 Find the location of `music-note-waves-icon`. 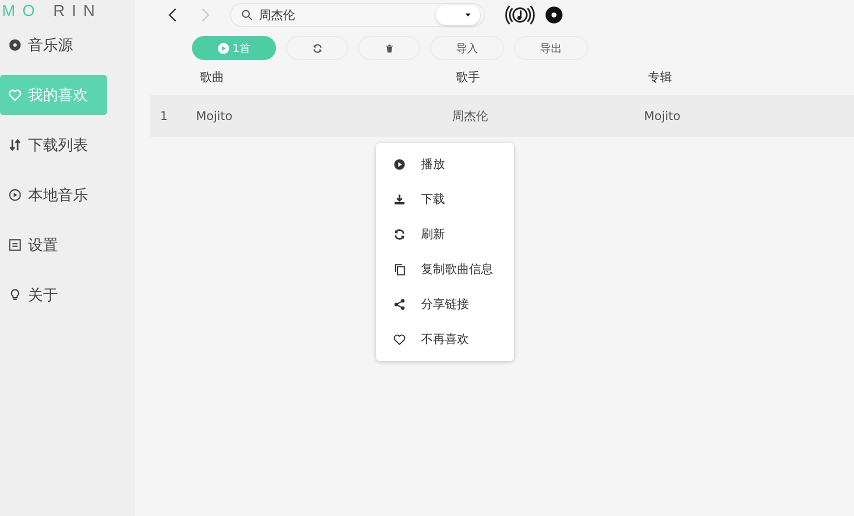

music-note-waves-icon is located at coordinates (520, 15).